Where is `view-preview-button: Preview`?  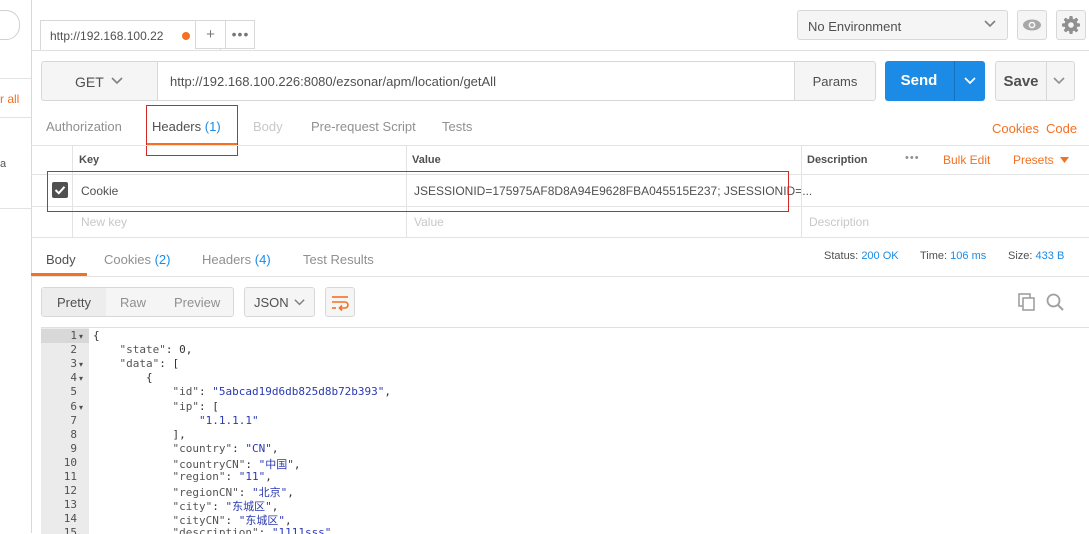
view-preview-button: Preview is located at coordinates (197, 302).